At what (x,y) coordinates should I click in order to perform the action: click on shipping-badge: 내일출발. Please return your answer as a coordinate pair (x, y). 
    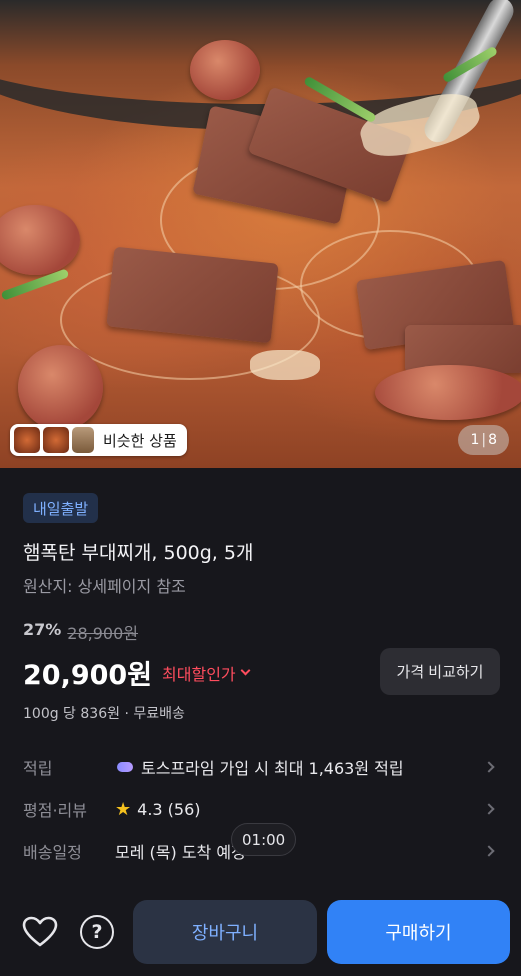
    Looking at the image, I should click on (61, 508).